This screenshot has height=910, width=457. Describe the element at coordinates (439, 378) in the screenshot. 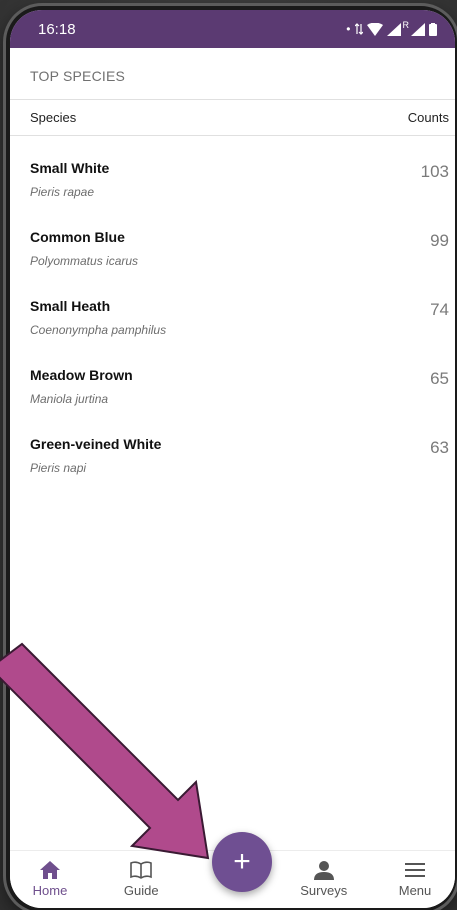

I see `species-count: 65` at that location.